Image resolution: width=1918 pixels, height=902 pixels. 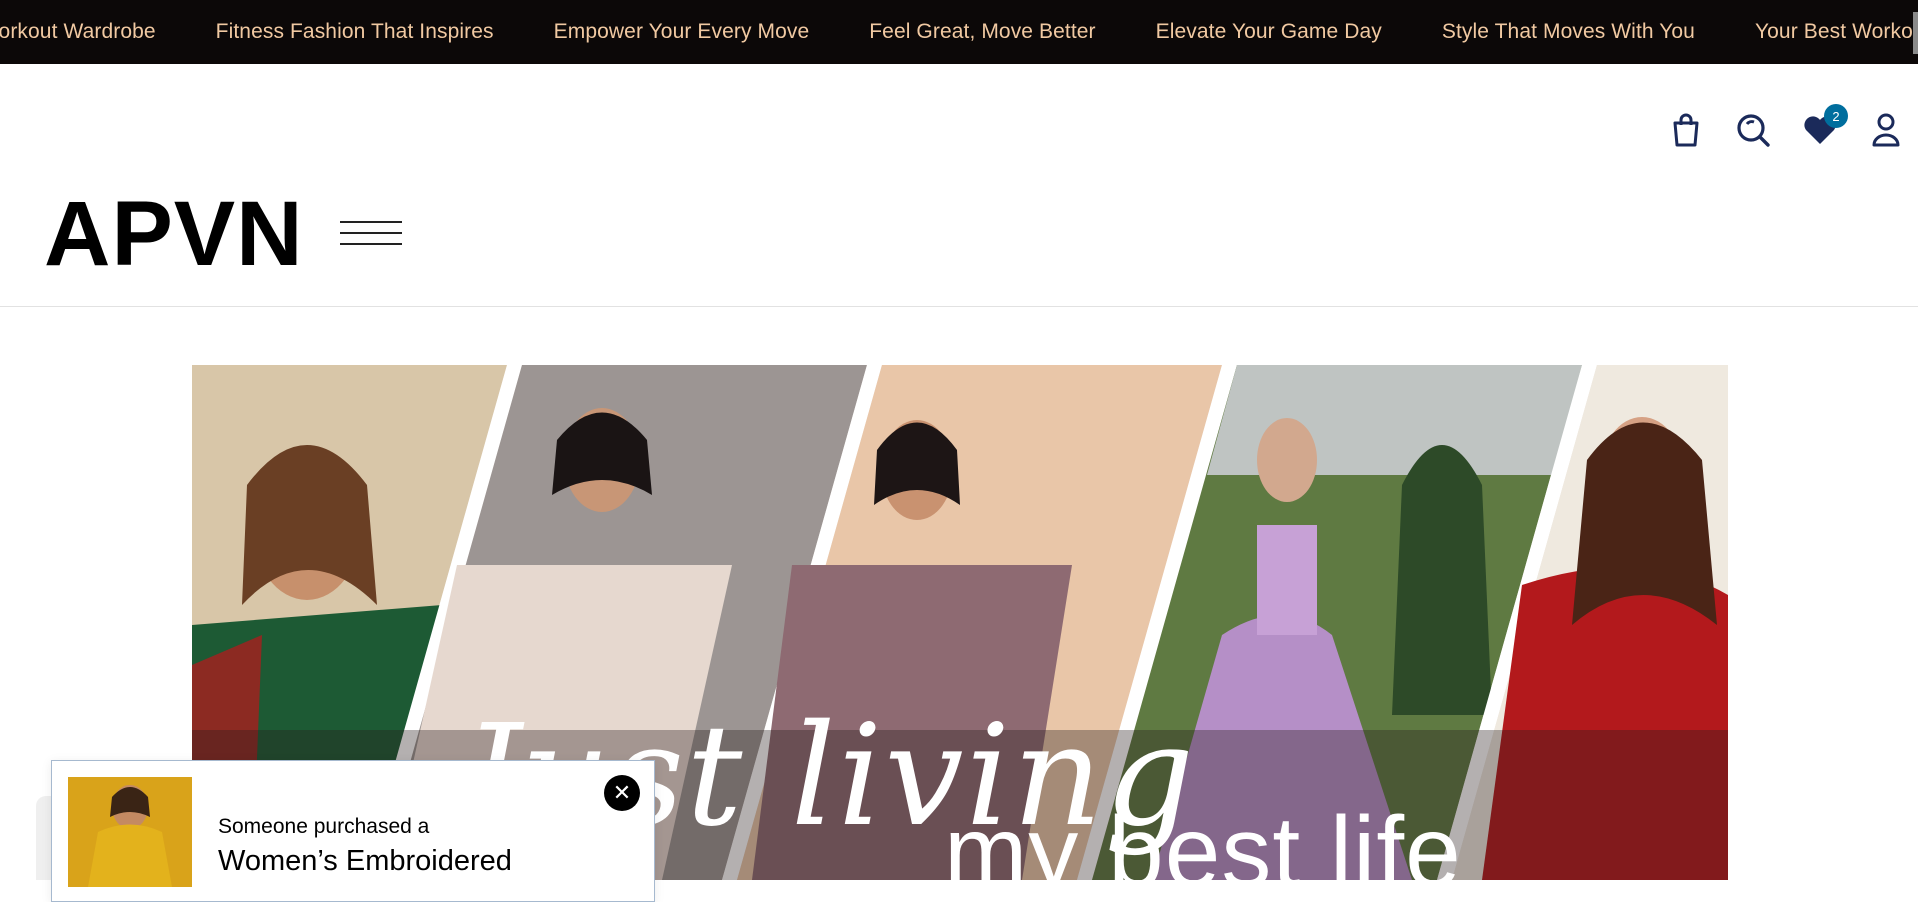 I want to click on site-logo: APVN, so click(x=174, y=234).